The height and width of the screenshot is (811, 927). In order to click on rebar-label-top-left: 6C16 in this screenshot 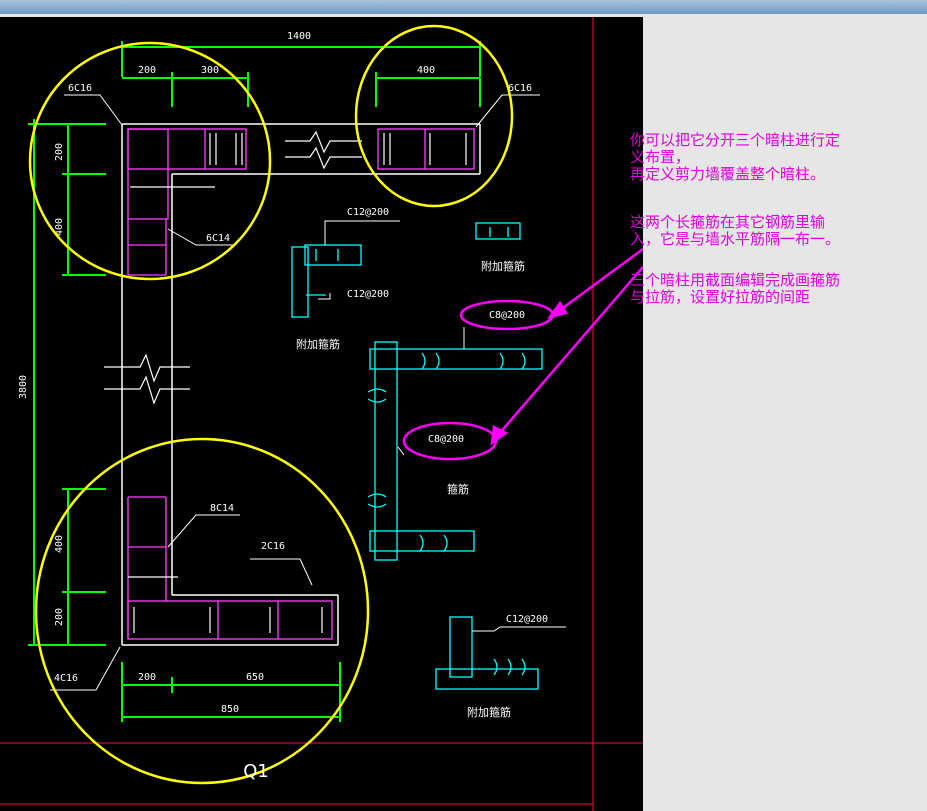, I will do `click(80, 88)`.